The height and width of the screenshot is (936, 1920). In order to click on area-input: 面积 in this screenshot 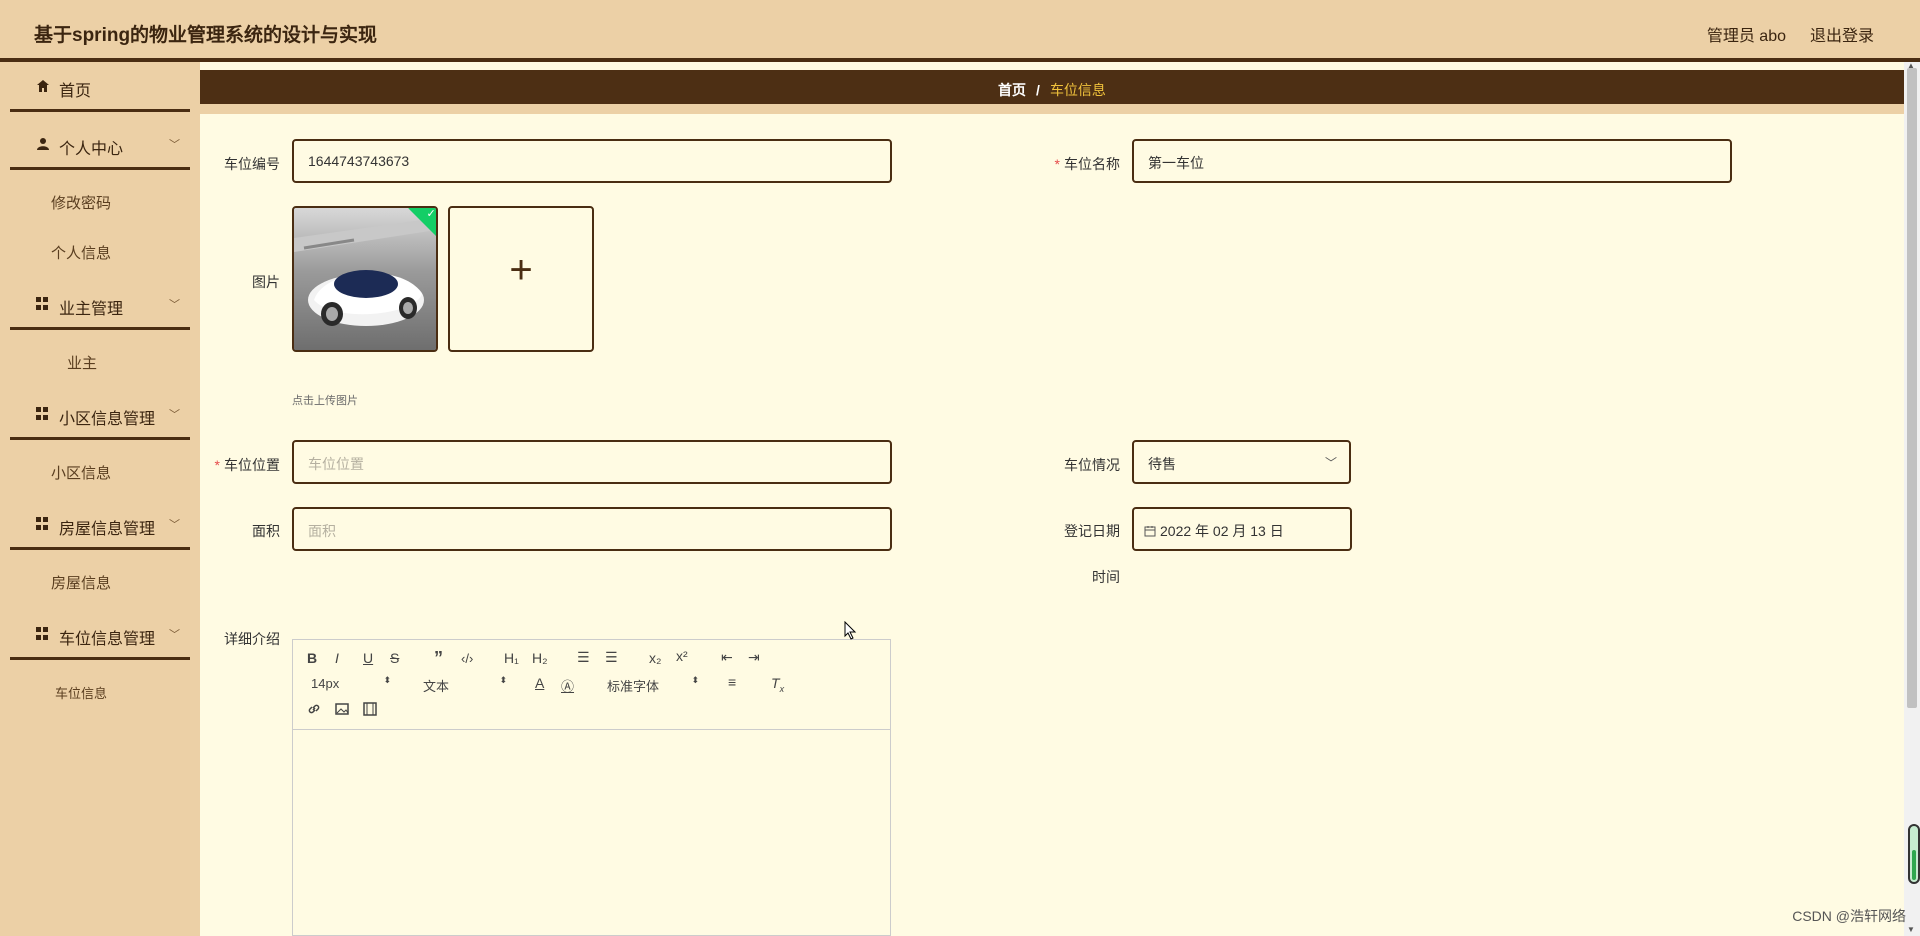, I will do `click(592, 529)`.